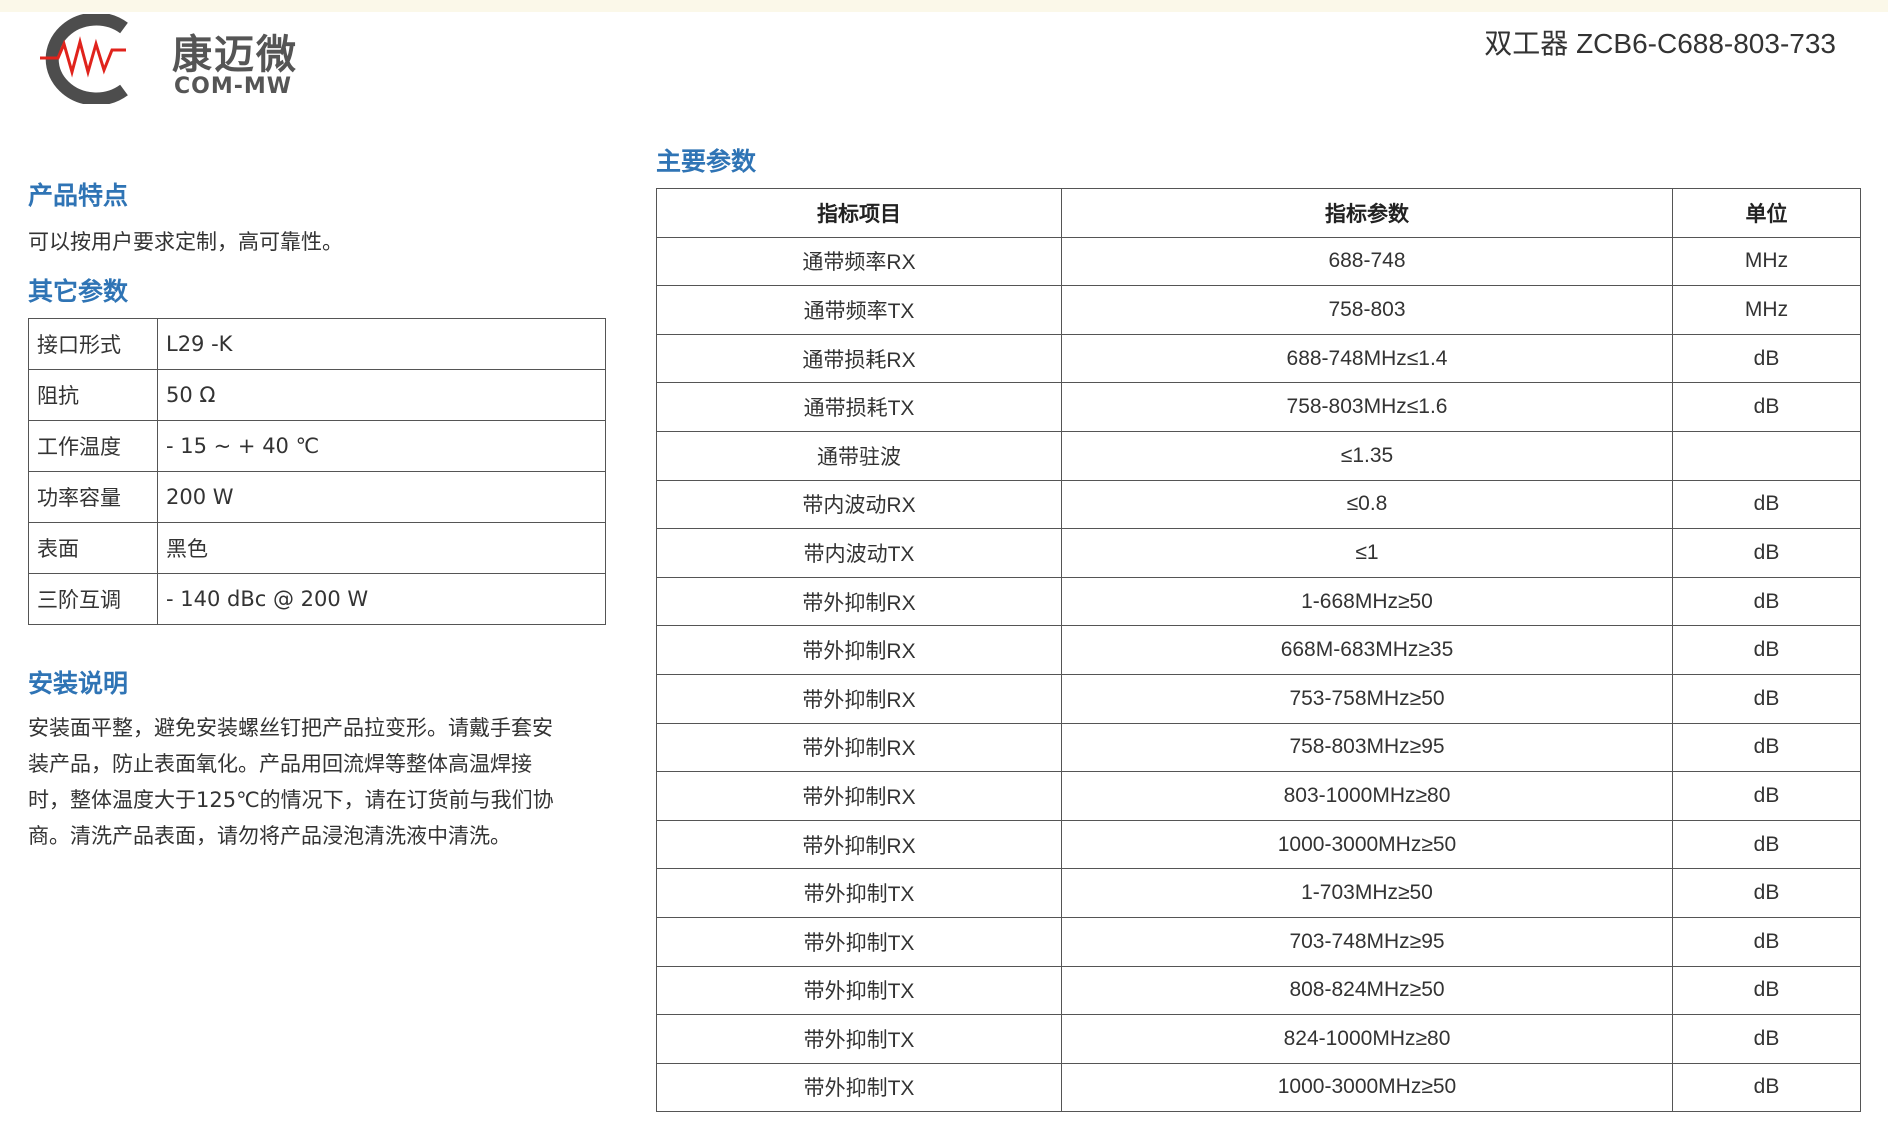  Describe the element at coordinates (78, 683) in the screenshot. I see `install-title: 安装说明` at that location.